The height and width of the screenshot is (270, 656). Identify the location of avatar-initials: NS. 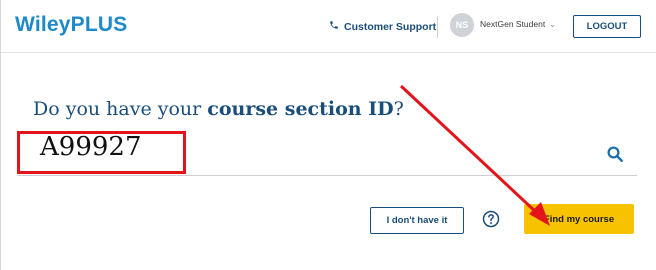
(462, 25).